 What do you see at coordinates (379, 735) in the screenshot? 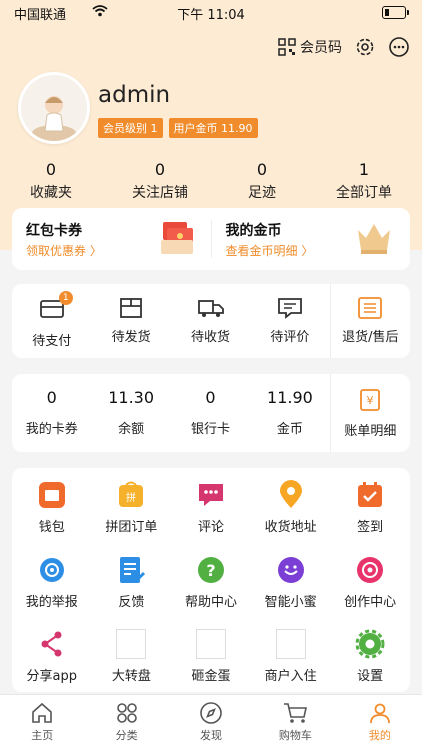
I see `tab-label: 我的` at bounding box center [379, 735].